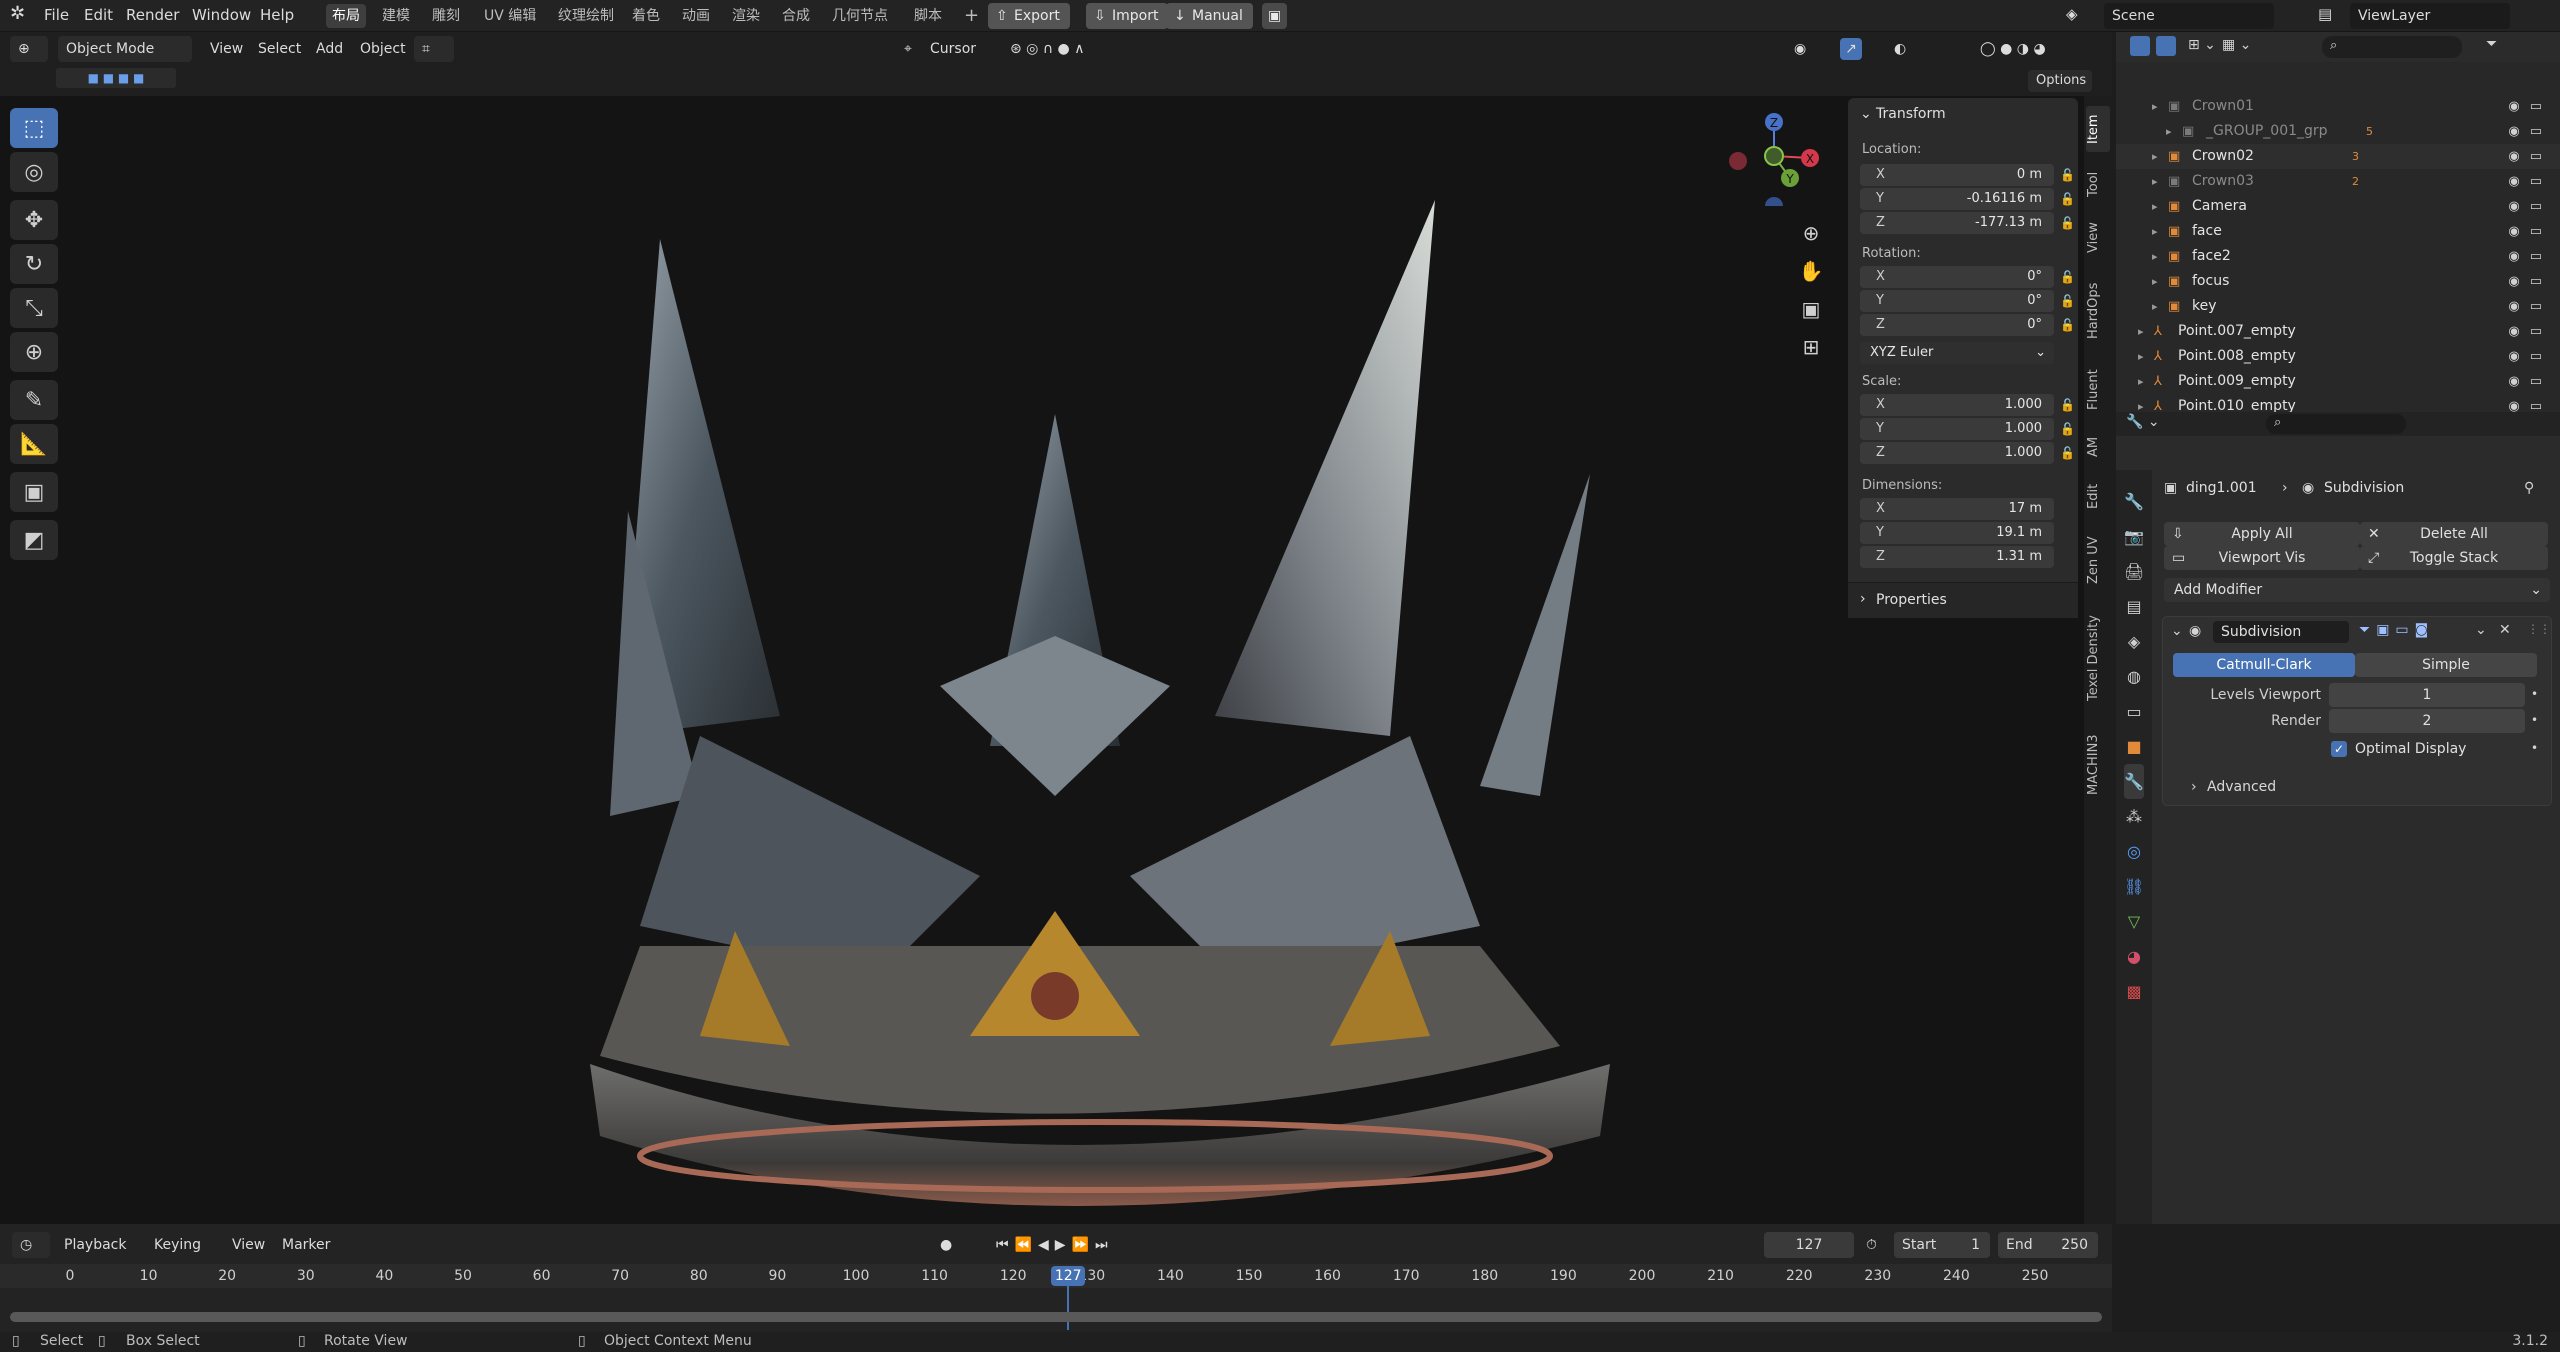  I want to click on workspace-tab-sculpt: 雕刻, so click(446, 16).